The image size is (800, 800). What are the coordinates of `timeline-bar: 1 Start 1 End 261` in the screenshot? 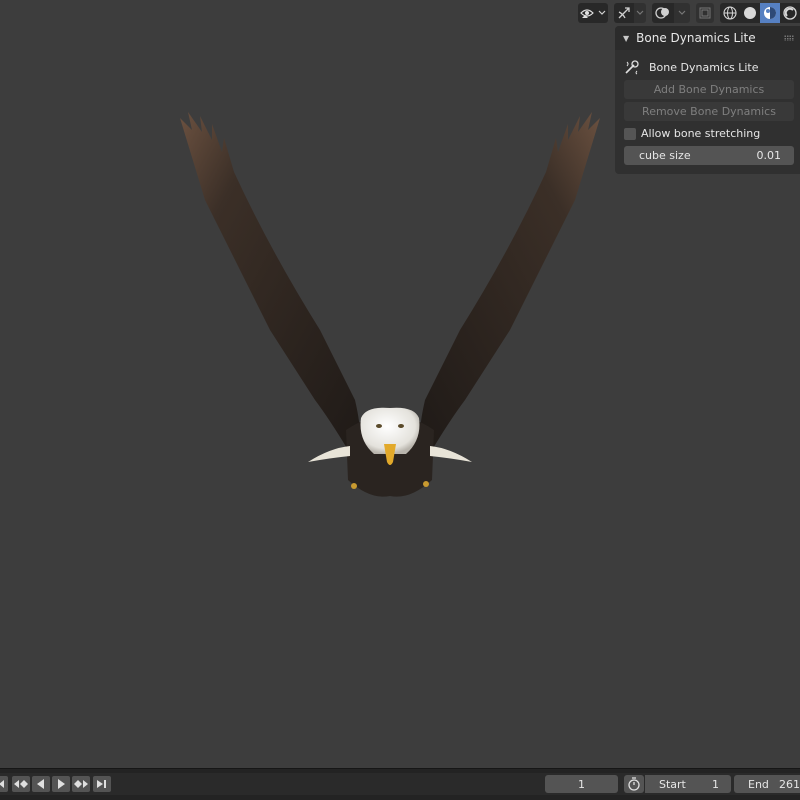 It's located at (400, 784).